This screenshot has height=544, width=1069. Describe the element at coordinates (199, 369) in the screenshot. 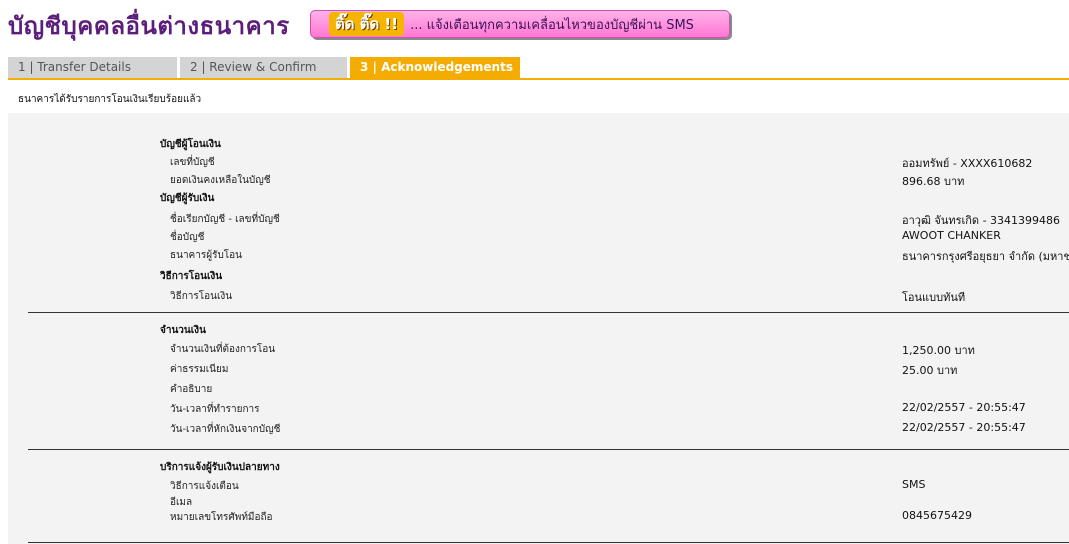

I see `fee-label: ค่าธรรมเนียม` at that location.